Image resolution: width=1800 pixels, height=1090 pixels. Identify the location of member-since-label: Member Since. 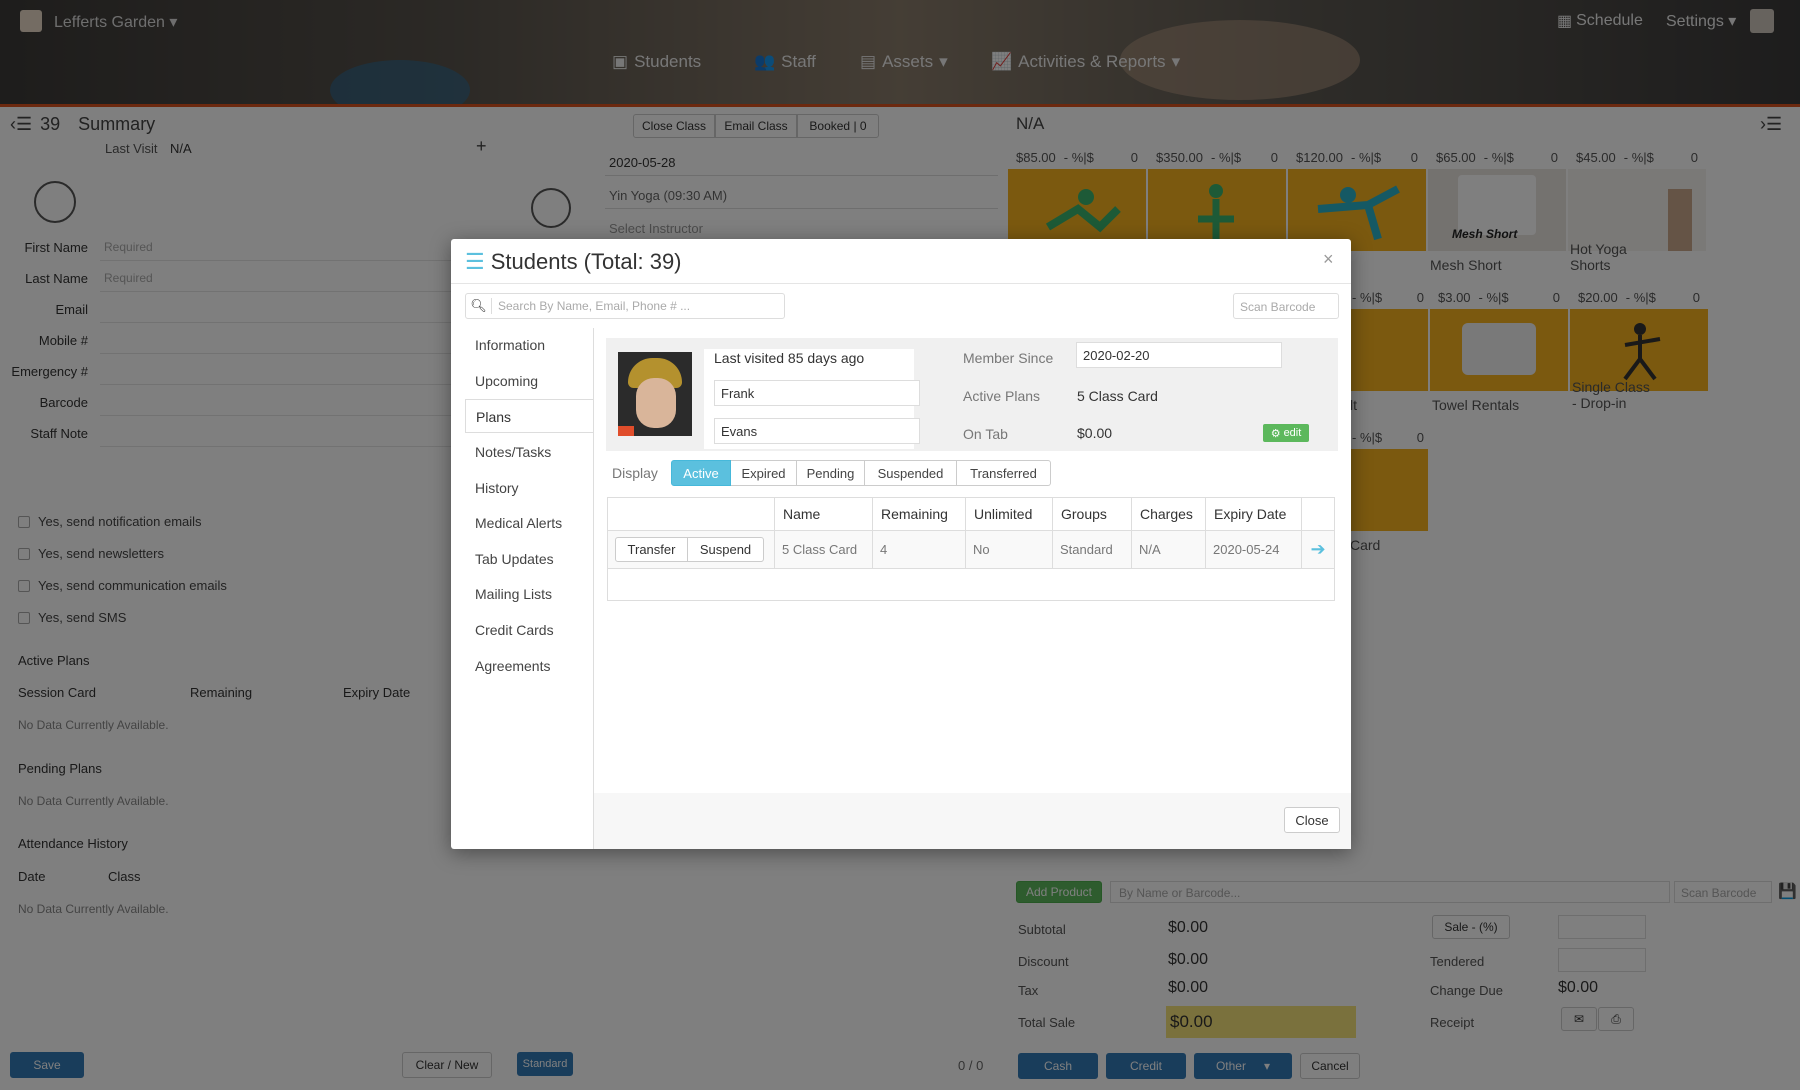
(1008, 358).